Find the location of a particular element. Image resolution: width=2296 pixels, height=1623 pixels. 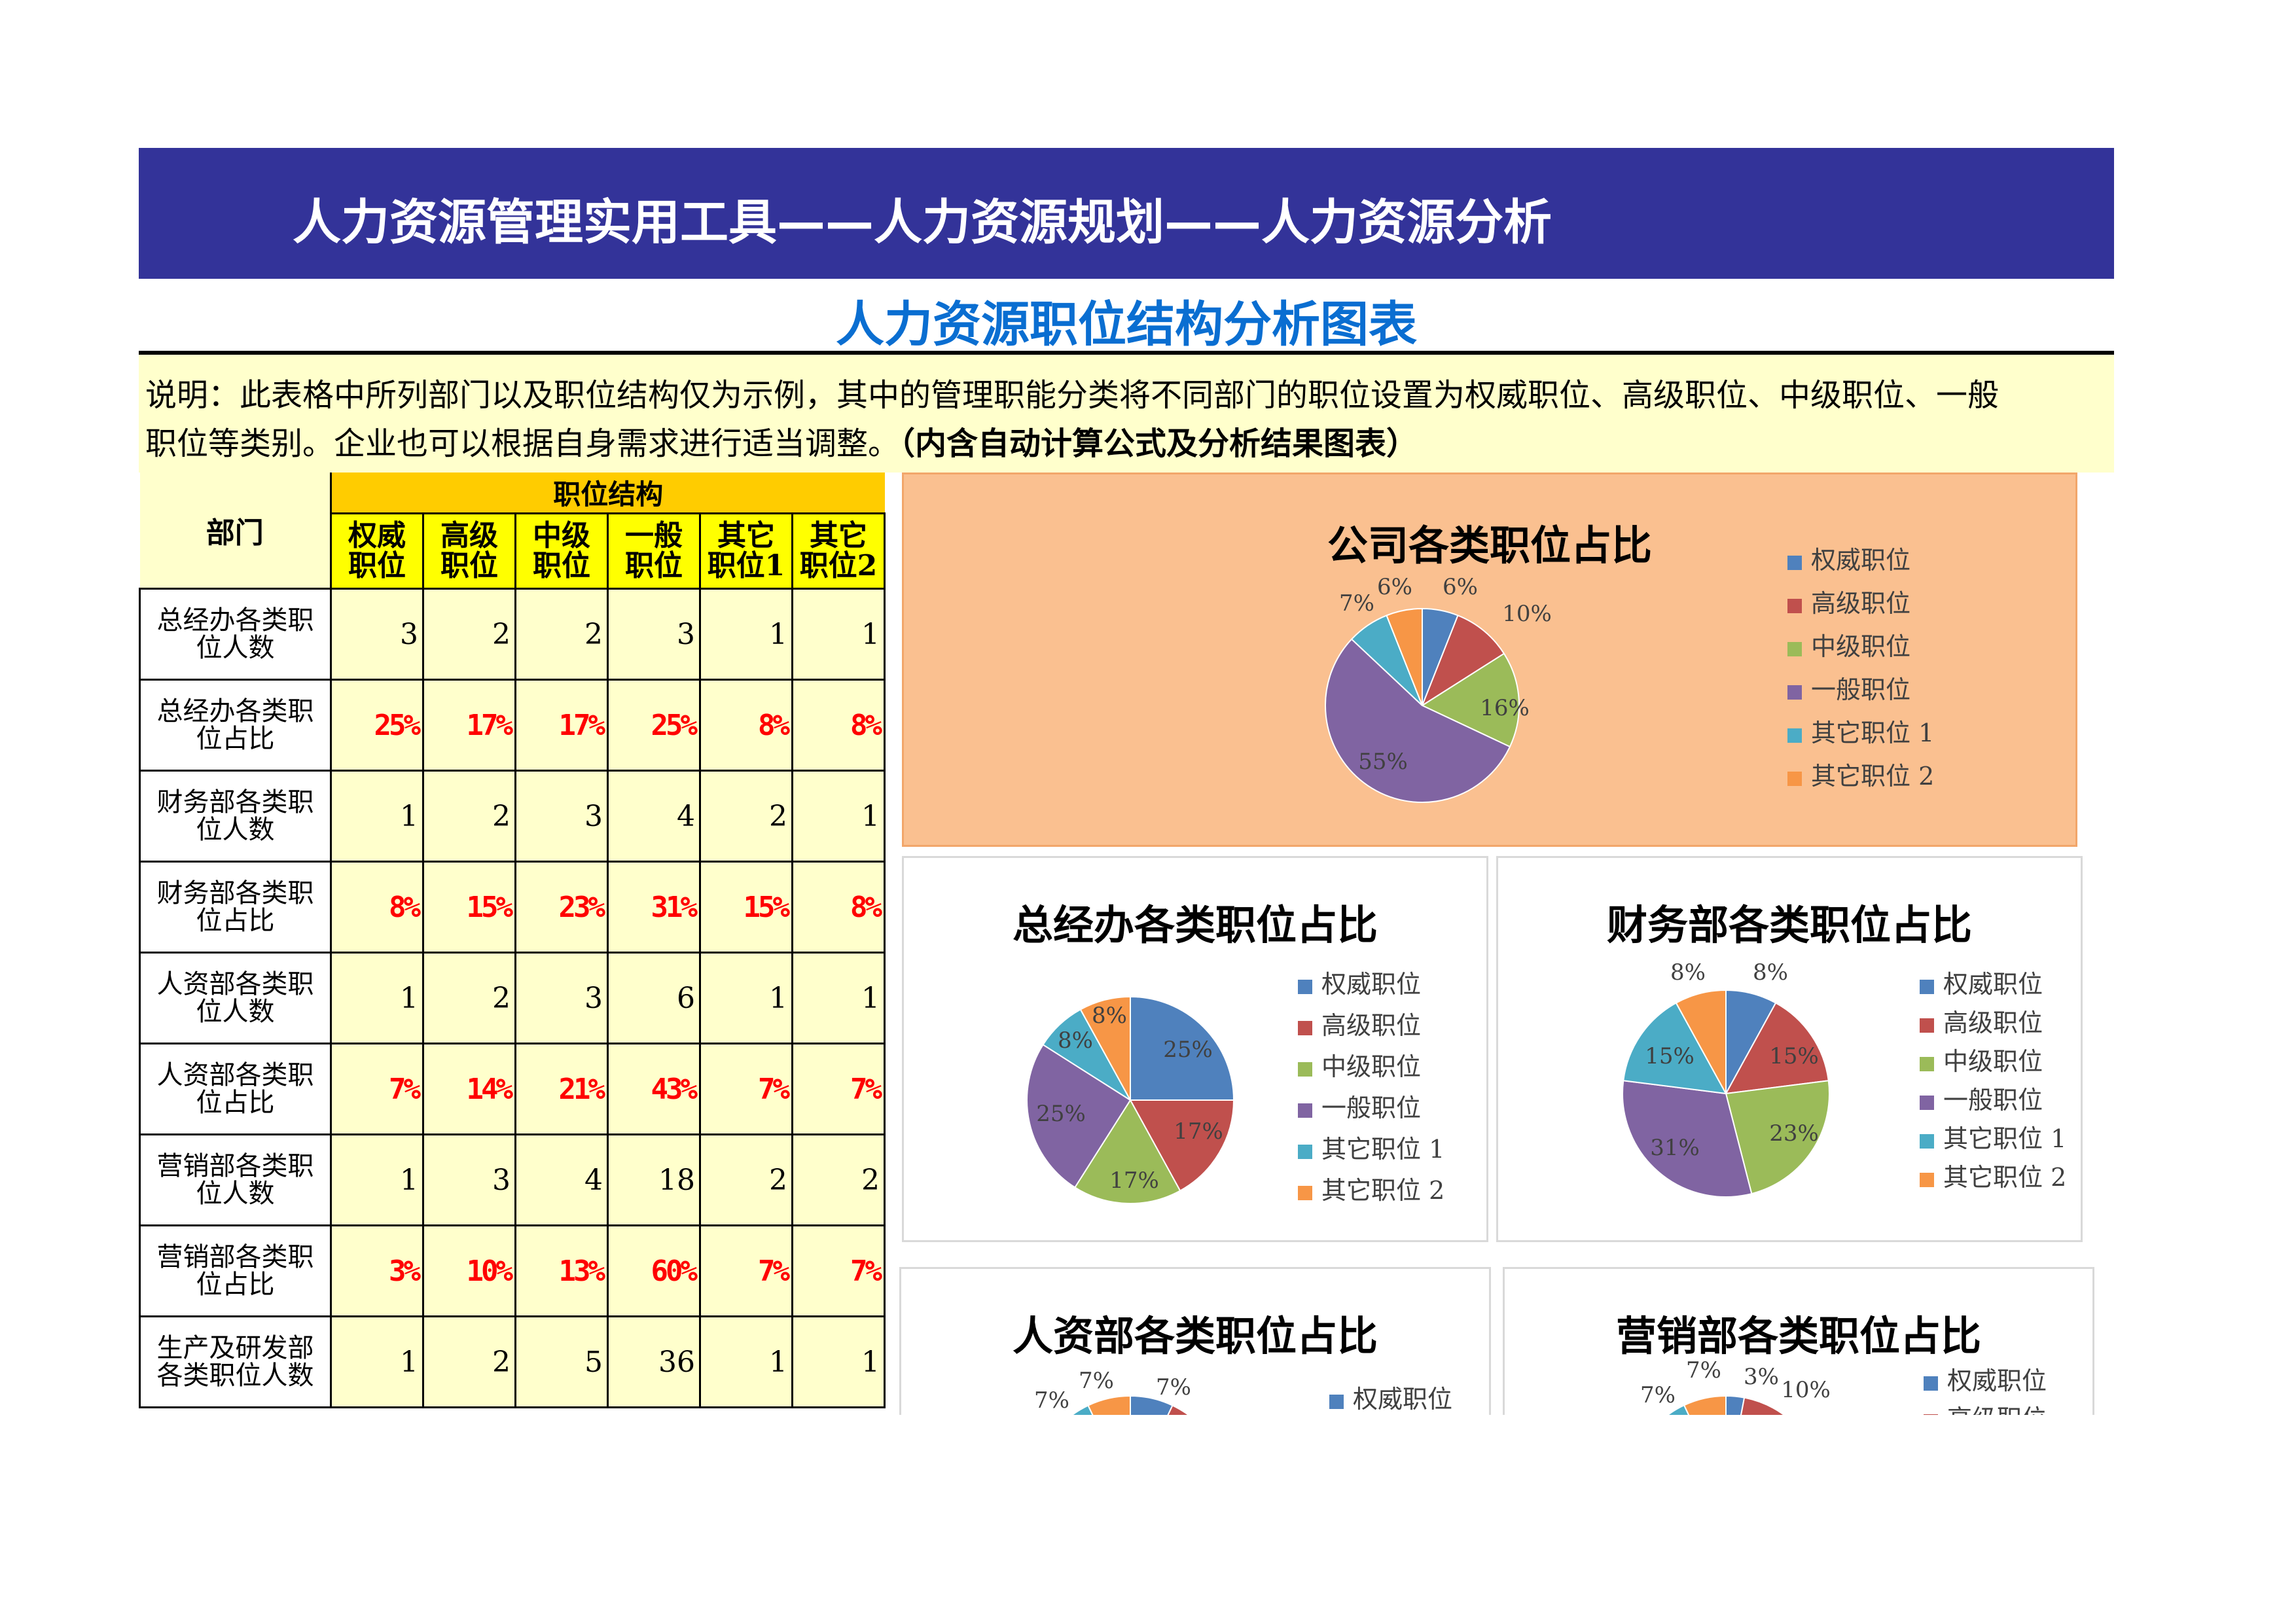

legend-item: 其它职位 1 is located at coordinates (1993, 1137).